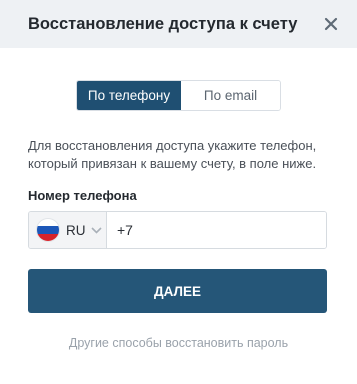 This screenshot has height=384, width=357. What do you see at coordinates (48, 230) in the screenshot?
I see `russia-flag-icon` at bounding box center [48, 230].